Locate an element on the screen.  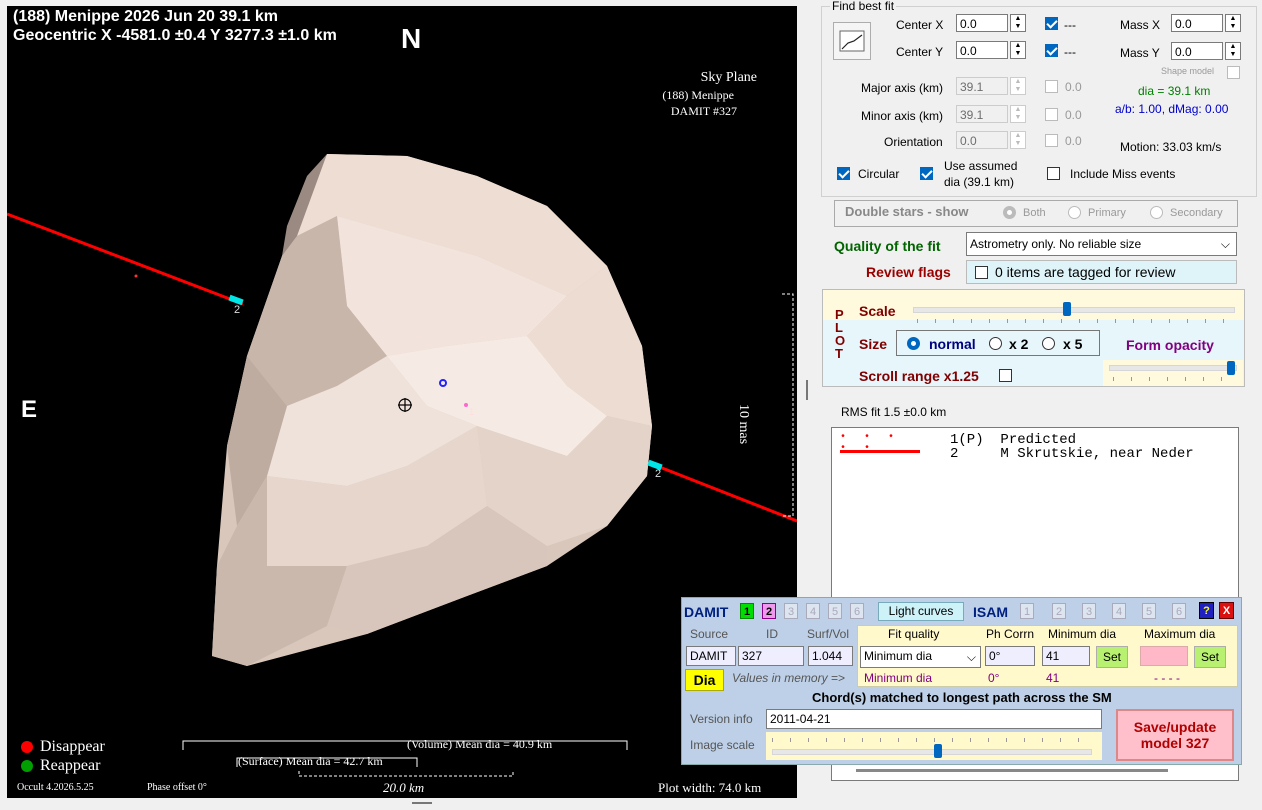
km-scale-bar is located at coordinates (406, 774).